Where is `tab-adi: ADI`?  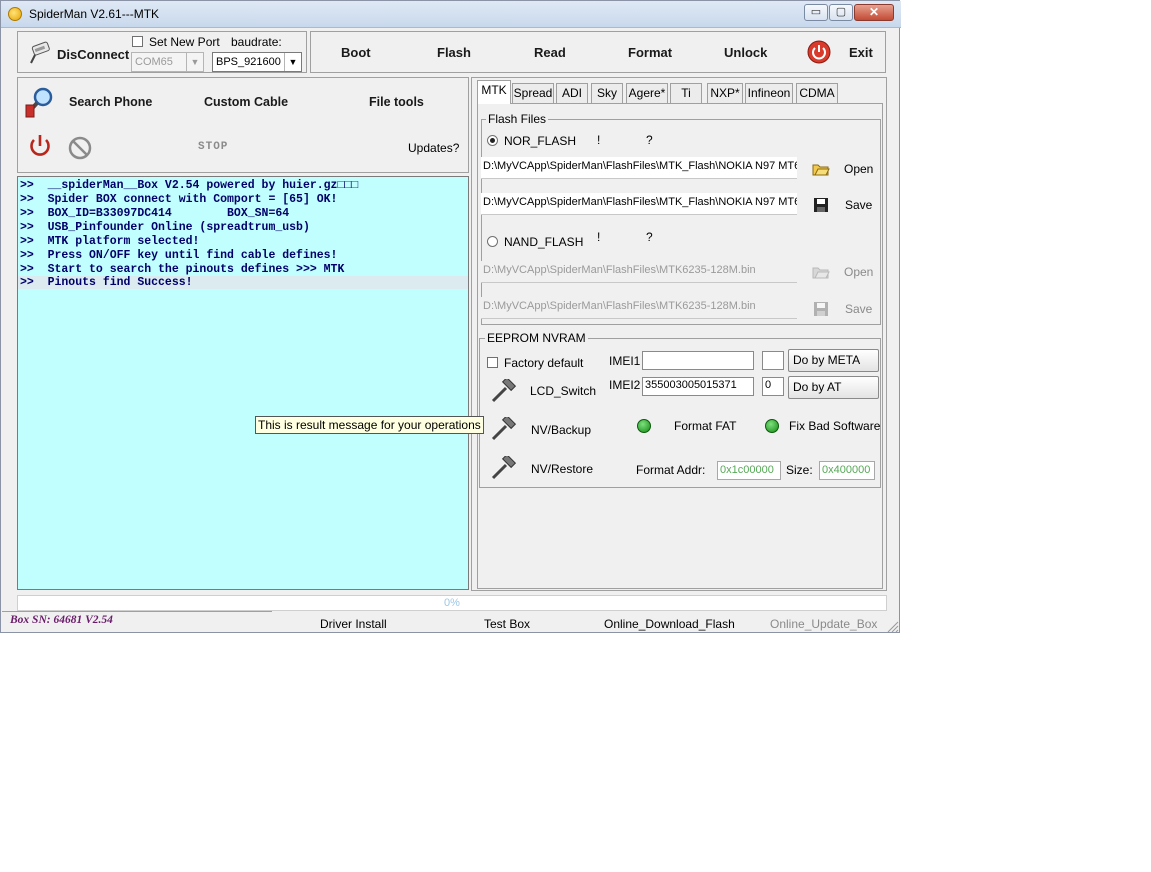 tab-adi: ADI is located at coordinates (572, 93).